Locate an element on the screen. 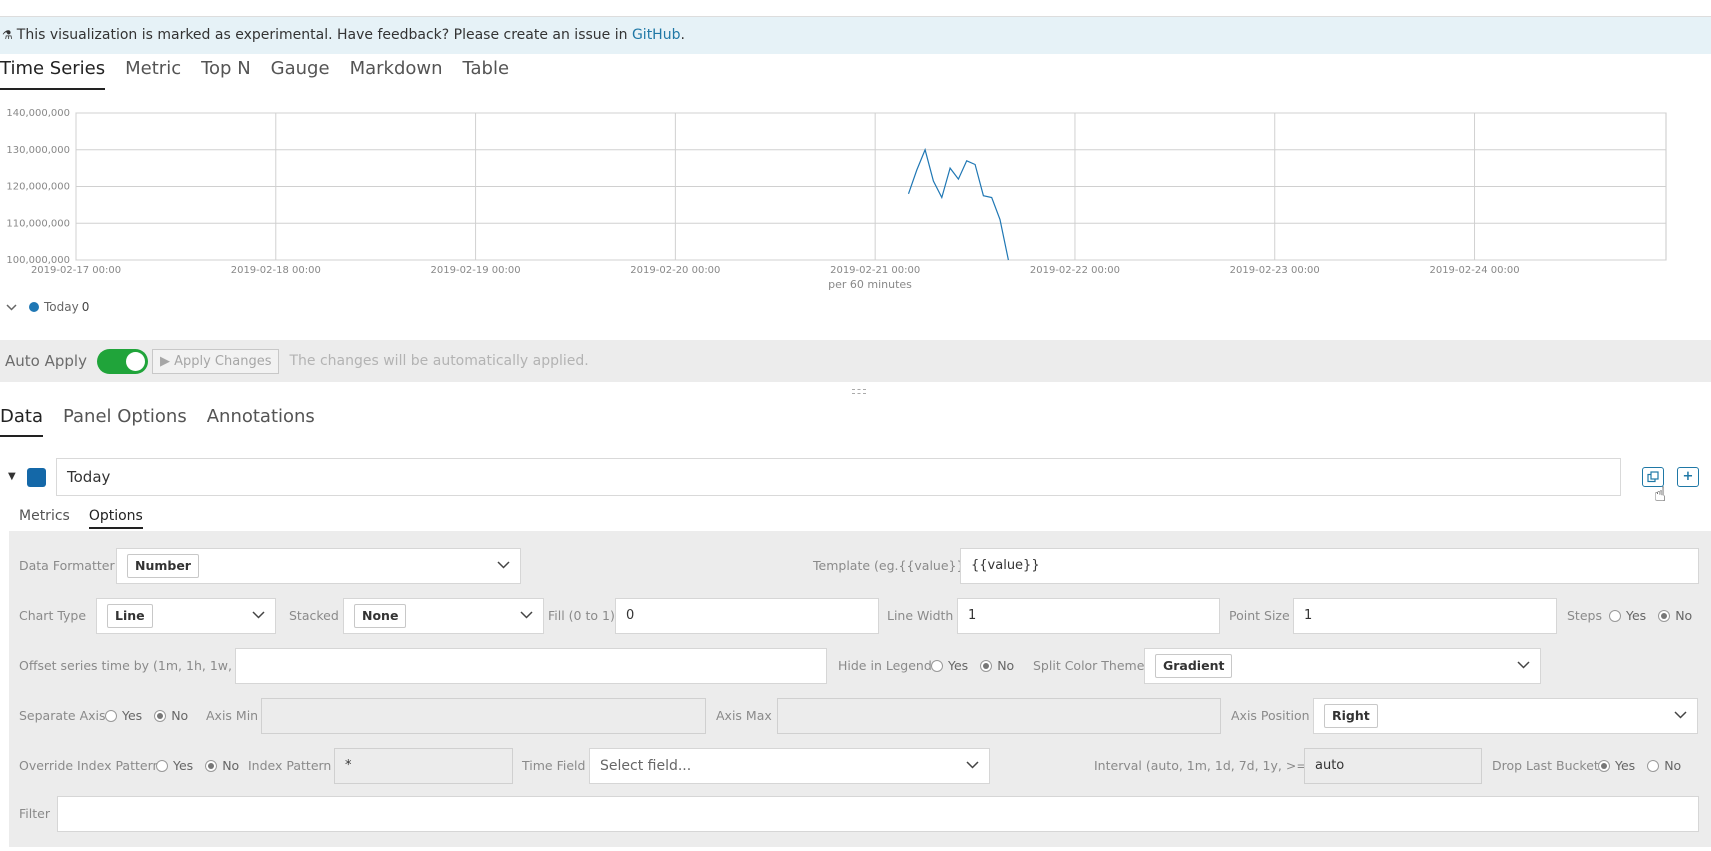 The width and height of the screenshot is (1711, 851). steps-yes-radio is located at coordinates (1615, 615).